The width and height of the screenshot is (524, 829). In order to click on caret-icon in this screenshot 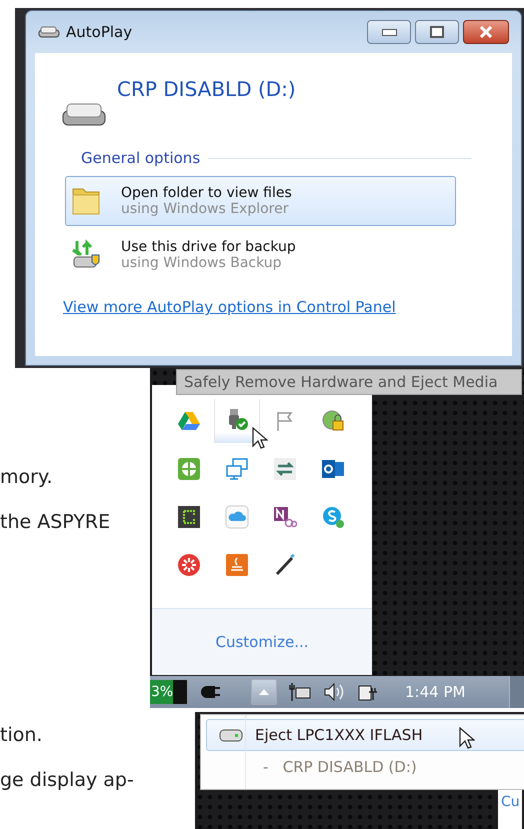, I will do `click(264, 692)`.